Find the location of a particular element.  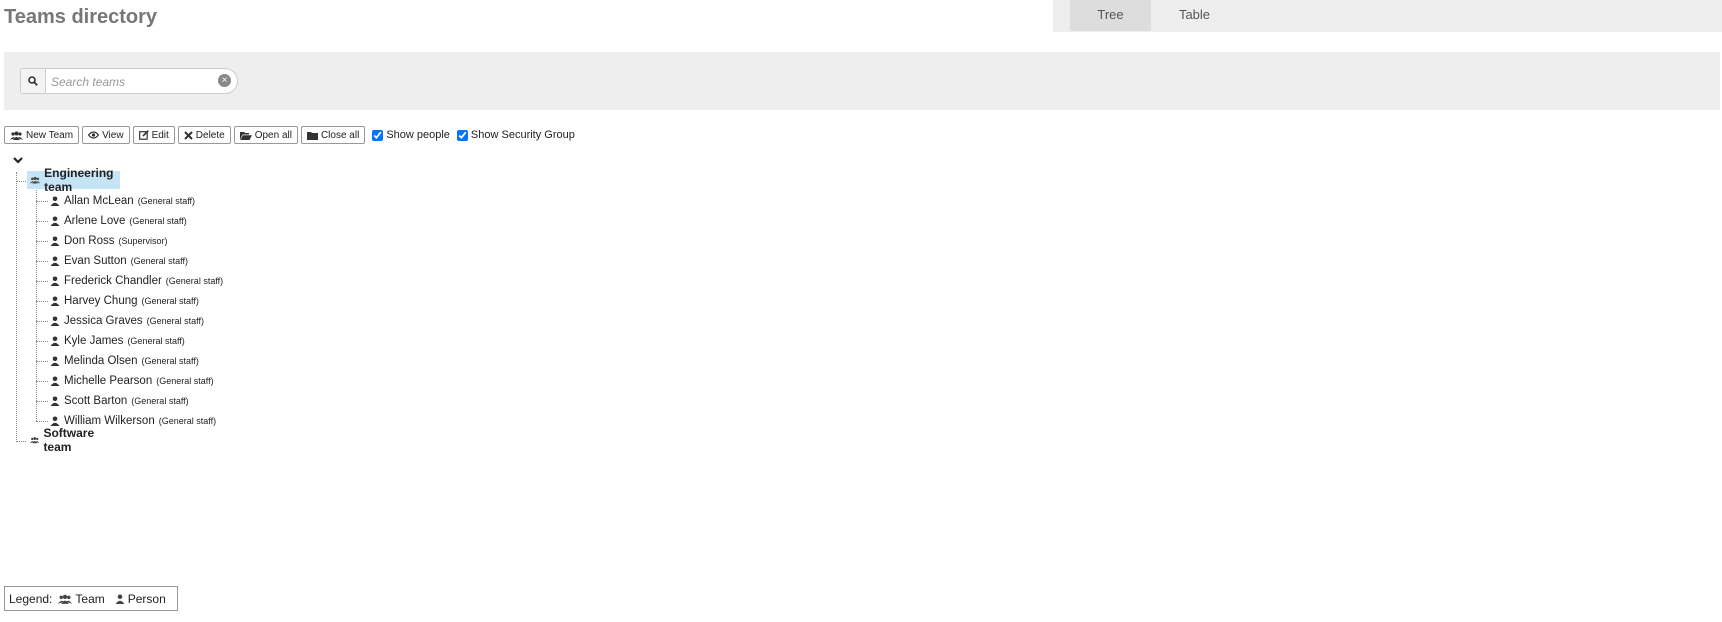

person-name: Michelle Pearson is located at coordinates (108, 381).